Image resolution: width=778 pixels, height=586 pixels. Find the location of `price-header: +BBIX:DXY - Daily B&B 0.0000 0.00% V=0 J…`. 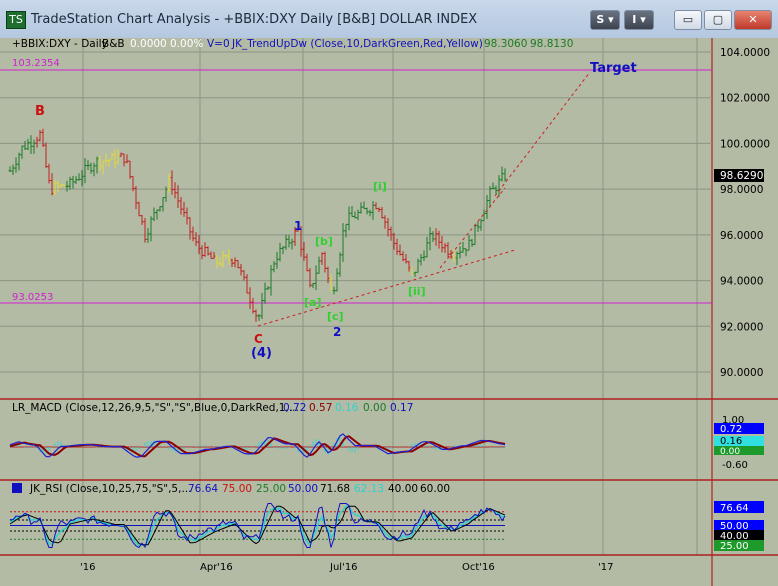

price-header: +BBIX:DXY - Daily B&B 0.0000 0.00% V=0 J… is located at coordinates (292, 44).